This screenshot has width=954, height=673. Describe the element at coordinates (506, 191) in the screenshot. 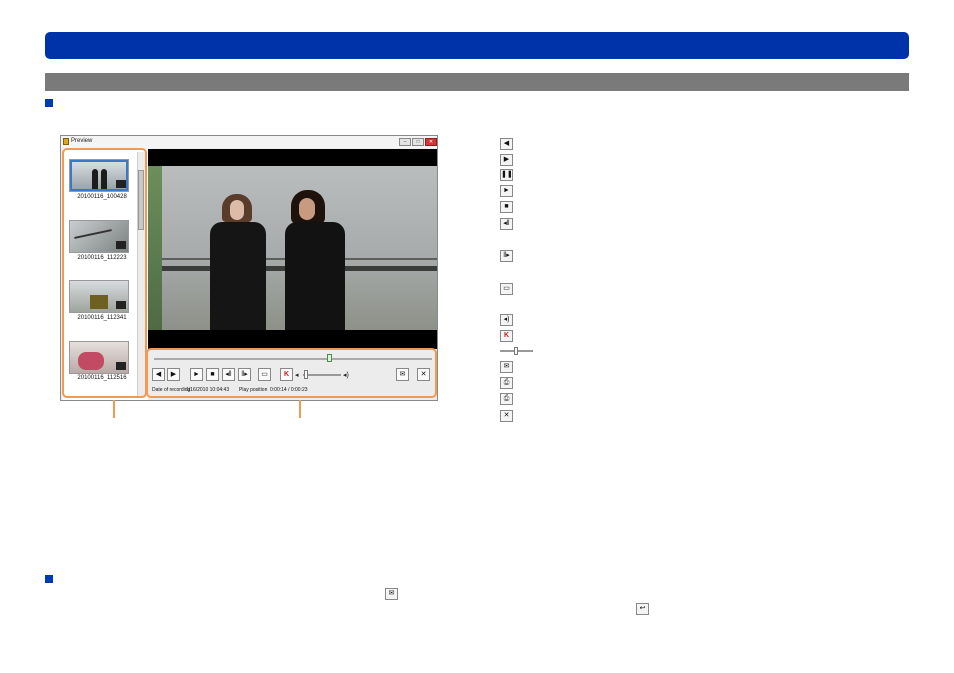

I see `play-icon: ►` at that location.